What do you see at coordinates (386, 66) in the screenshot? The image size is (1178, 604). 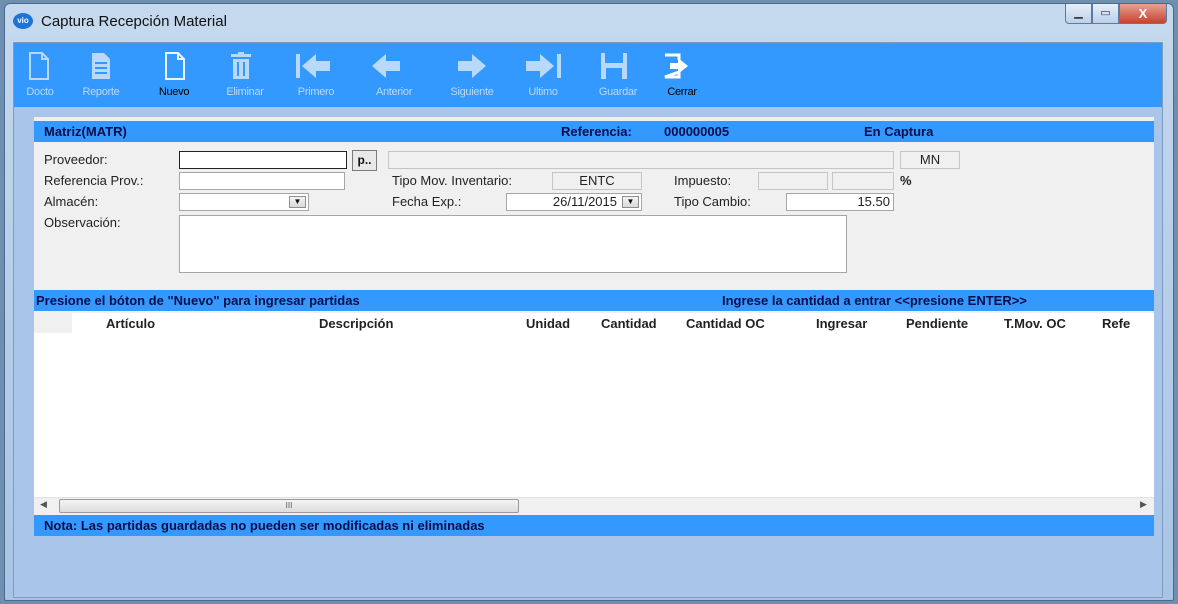 I see `previous-arrow-icon` at bounding box center [386, 66].